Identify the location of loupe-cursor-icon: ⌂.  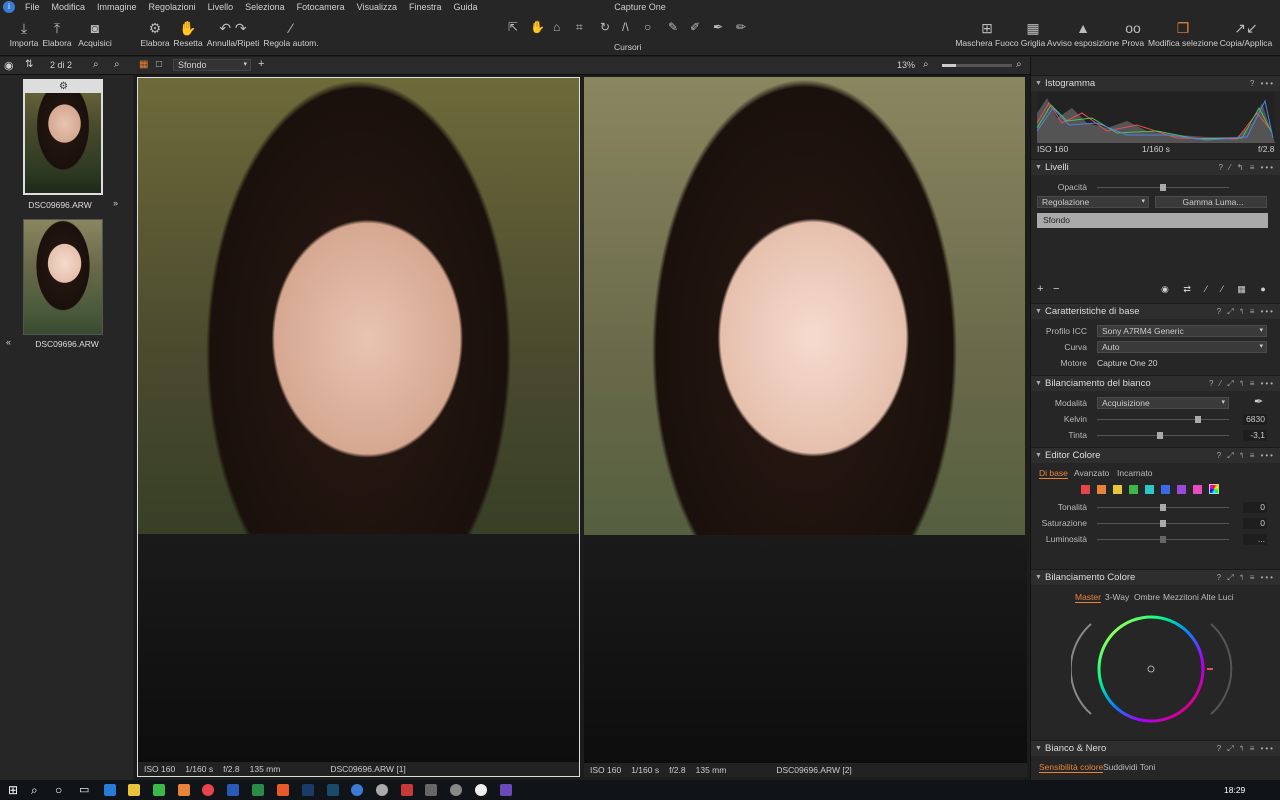
(556, 27).